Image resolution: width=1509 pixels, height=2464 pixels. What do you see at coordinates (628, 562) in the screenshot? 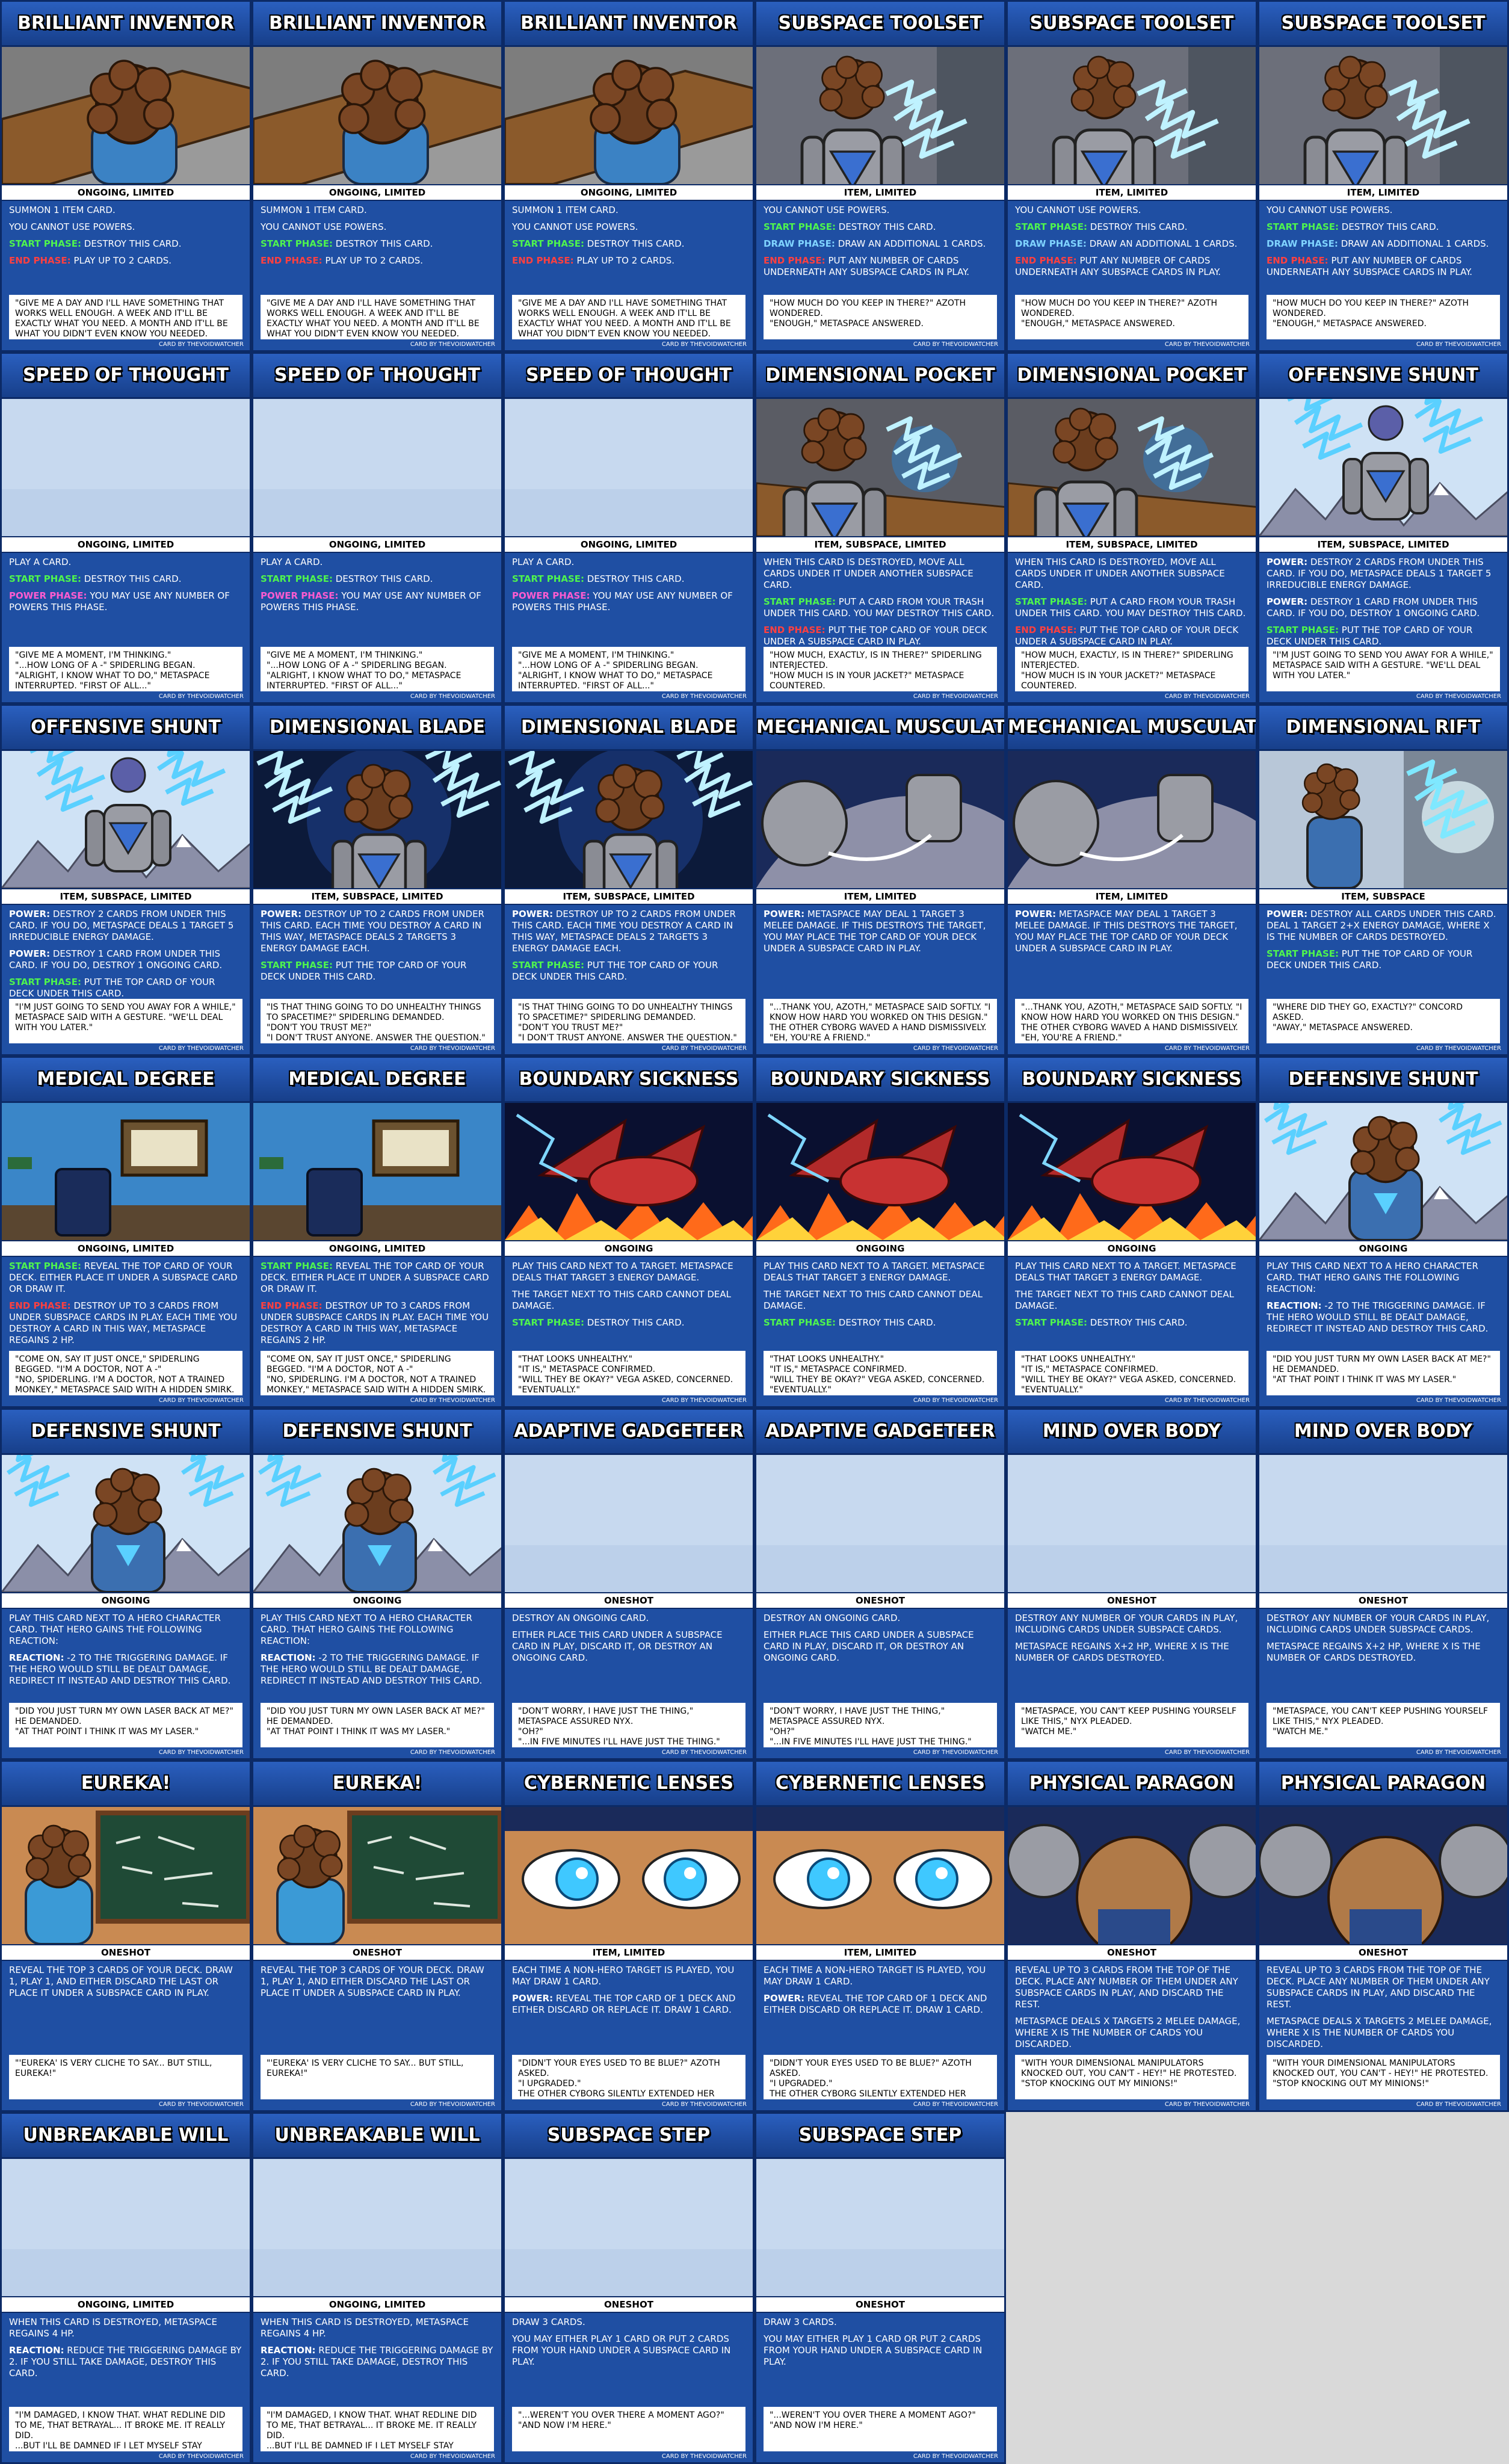
I see `rule-text: PLAY A CARD.` at bounding box center [628, 562].